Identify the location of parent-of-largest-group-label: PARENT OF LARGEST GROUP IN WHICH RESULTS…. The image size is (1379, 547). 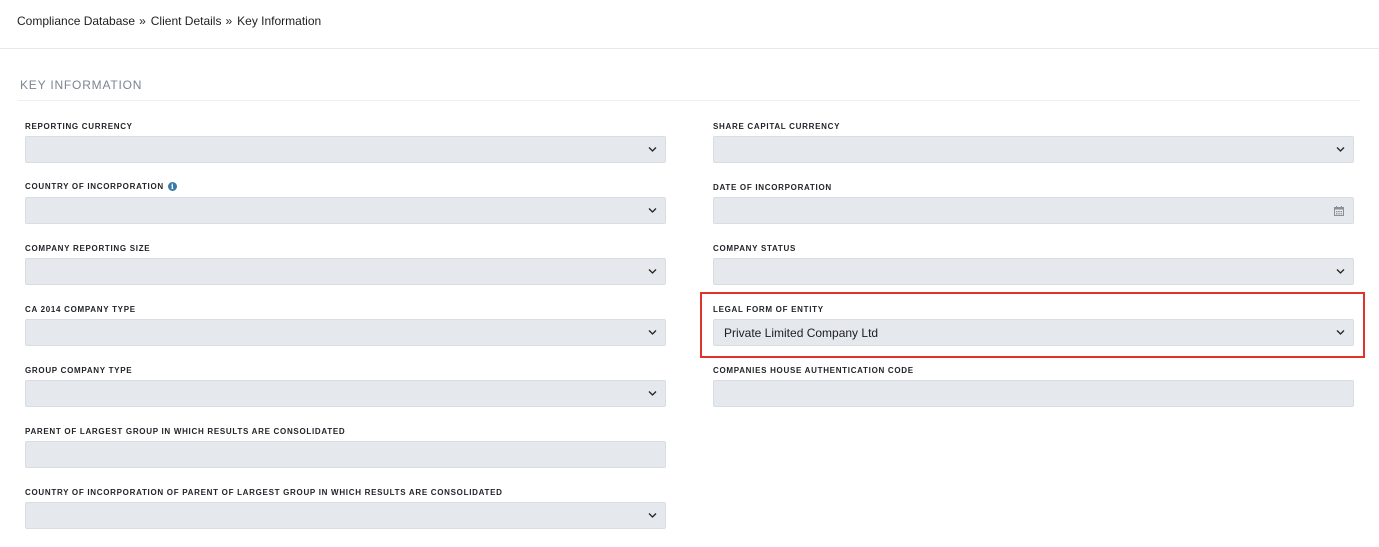
(185, 431).